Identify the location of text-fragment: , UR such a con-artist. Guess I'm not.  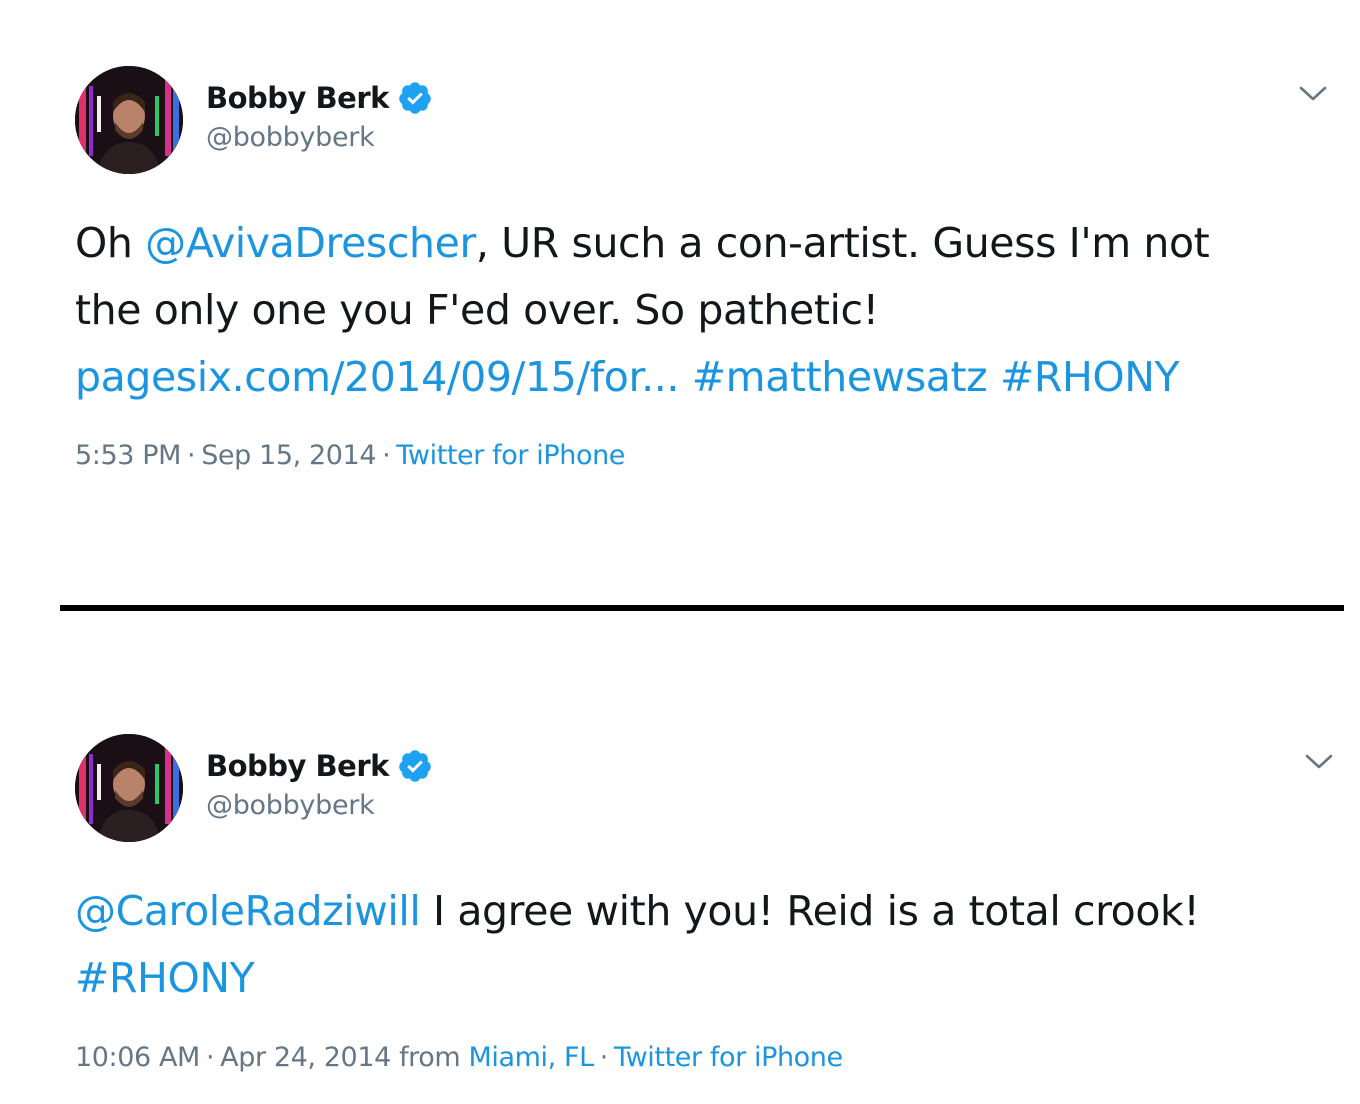
(842, 243).